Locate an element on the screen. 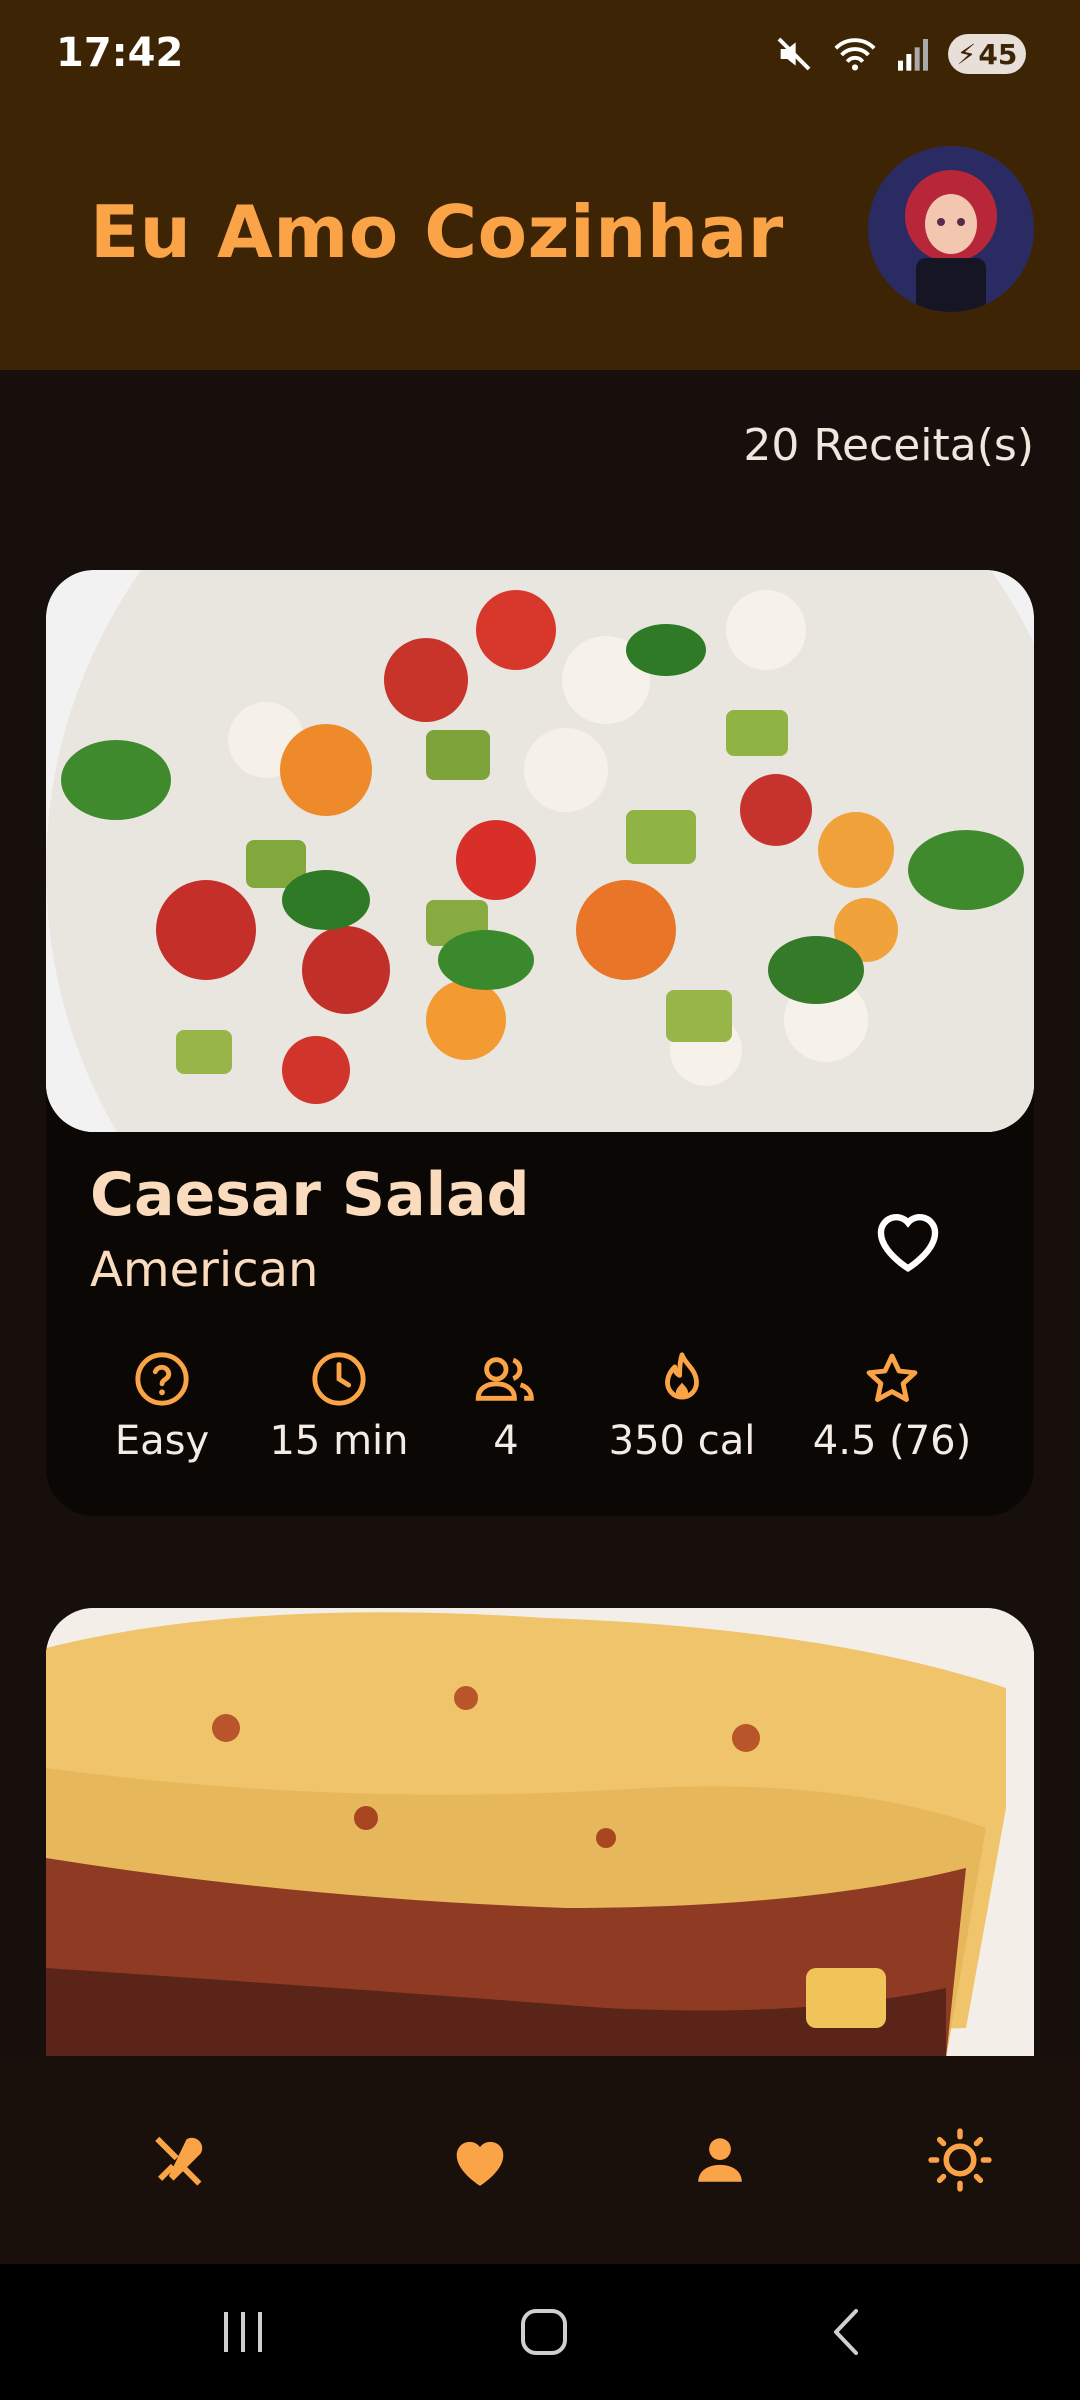 This screenshot has height=2400, width=1080. stat-rating: 4.5 (76) is located at coordinates (892, 1407).